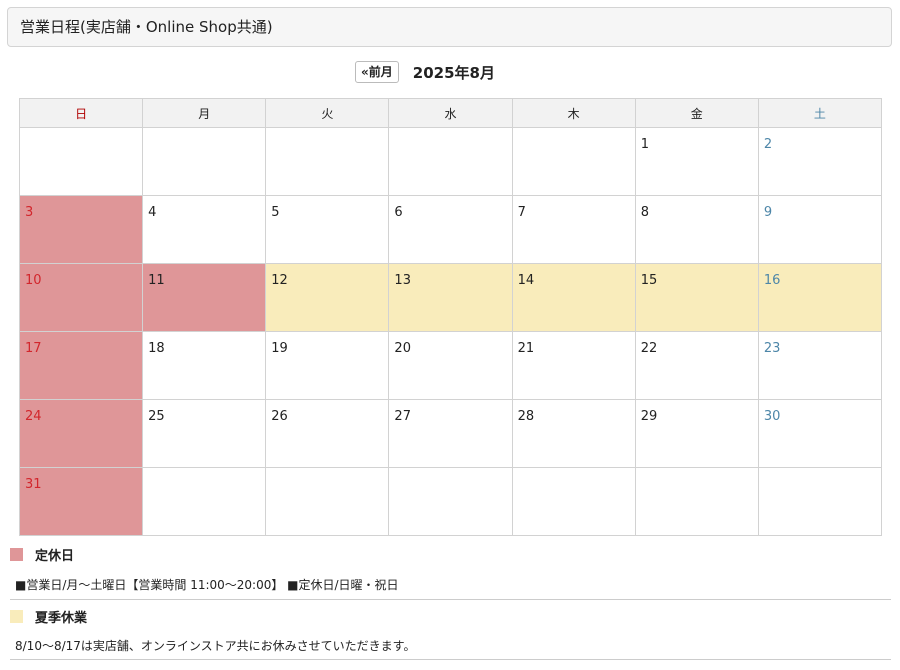  I want to click on calendar-day: 3, so click(81, 229).